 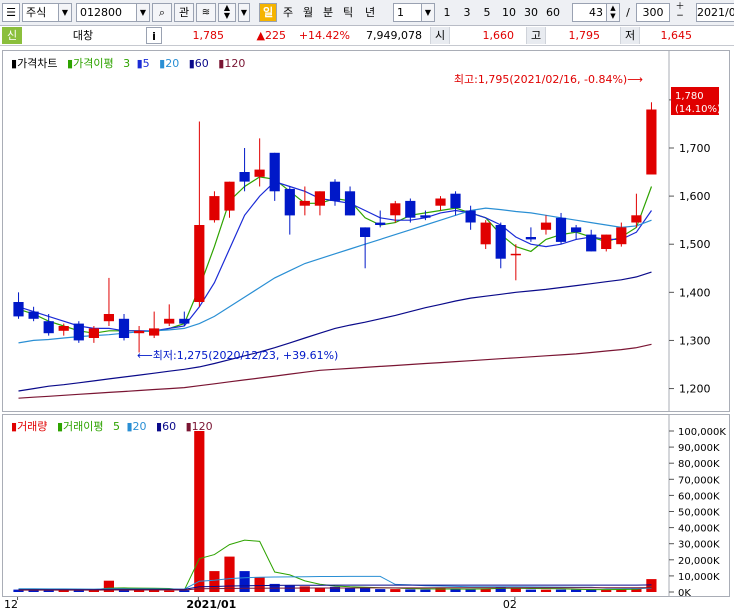 What do you see at coordinates (154, 35) in the screenshot?
I see `info-icon: i` at bounding box center [154, 35].